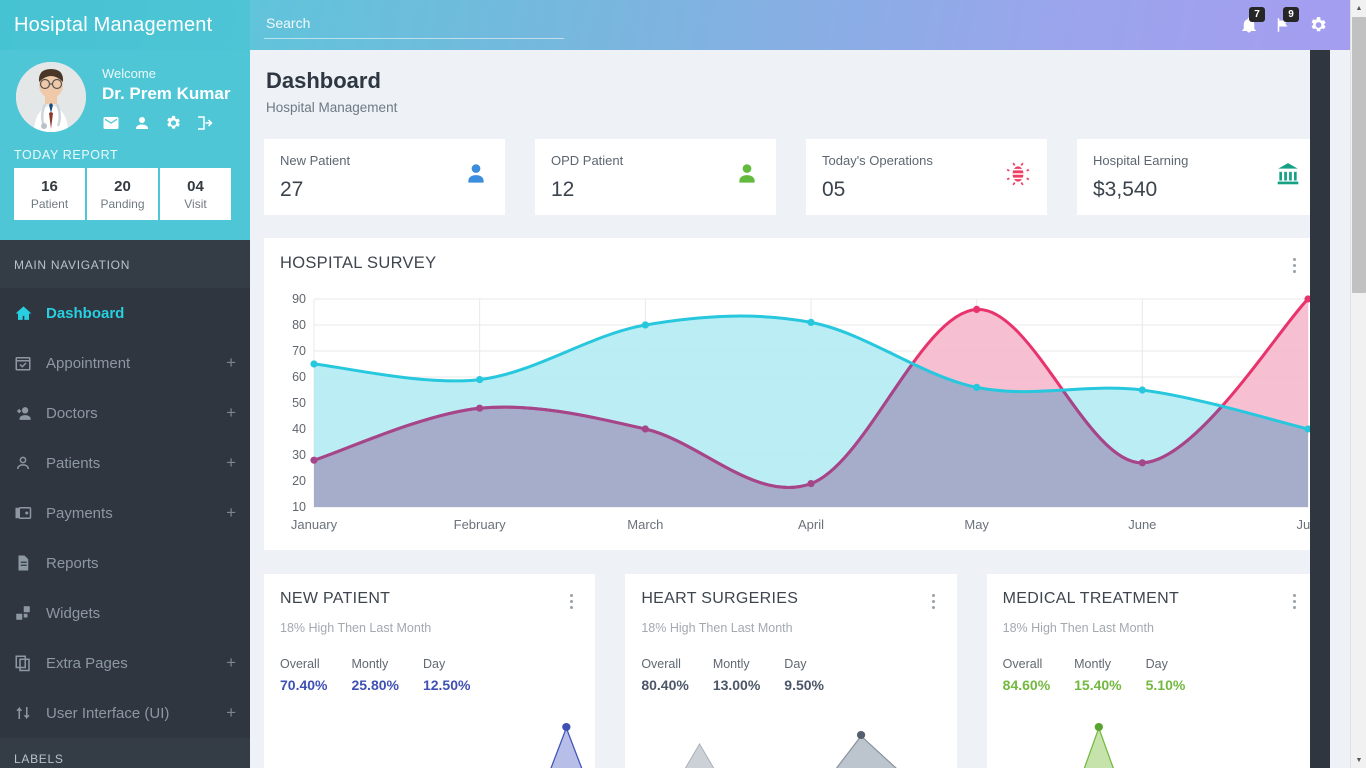 Image resolution: width=1366 pixels, height=768 pixels. What do you see at coordinates (1026, 685) in the screenshot?
I see `mini-stat-value: 84.60%` at bounding box center [1026, 685].